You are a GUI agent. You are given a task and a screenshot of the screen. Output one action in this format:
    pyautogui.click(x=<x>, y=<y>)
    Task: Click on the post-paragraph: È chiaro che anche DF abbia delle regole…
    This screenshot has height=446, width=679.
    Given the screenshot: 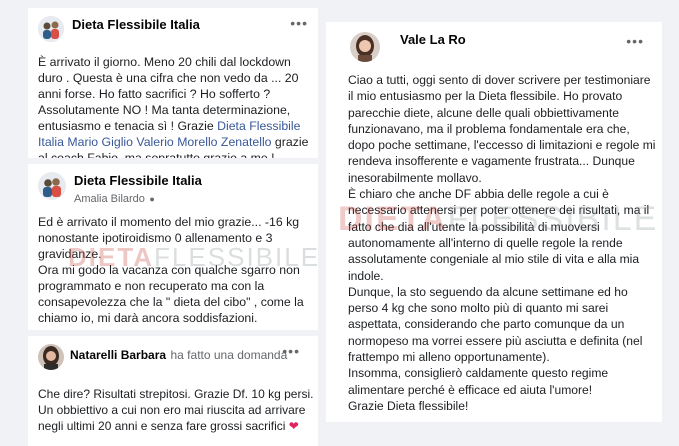 What is the action you would take?
    pyautogui.click(x=499, y=235)
    